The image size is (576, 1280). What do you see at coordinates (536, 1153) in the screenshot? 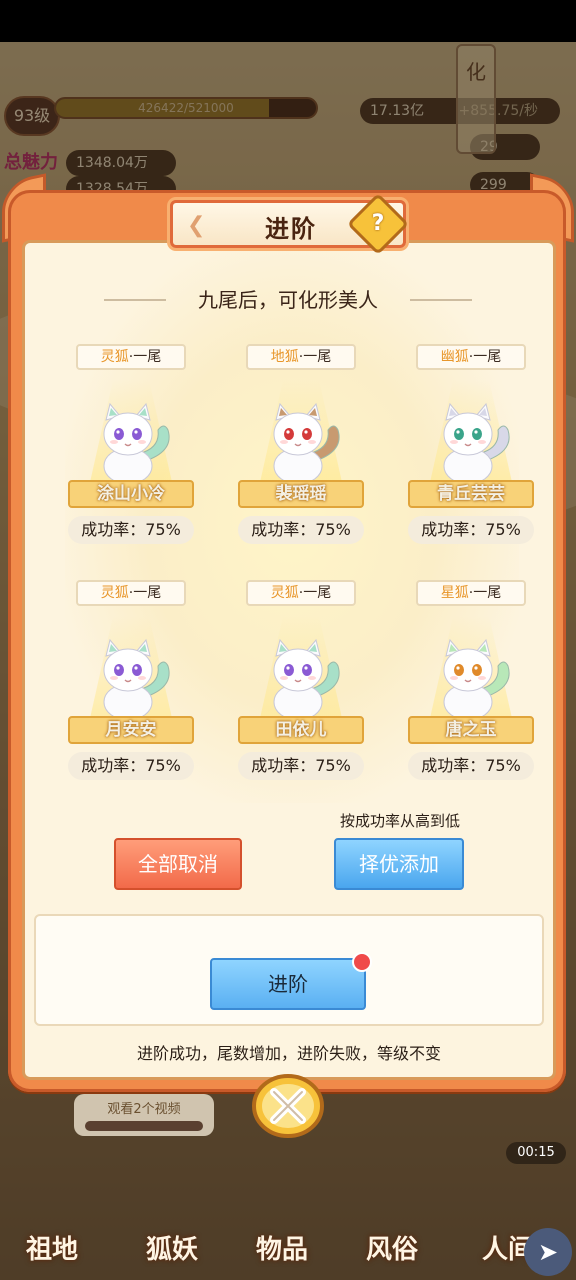
I see `countdown-timer: 00:15` at bounding box center [536, 1153].